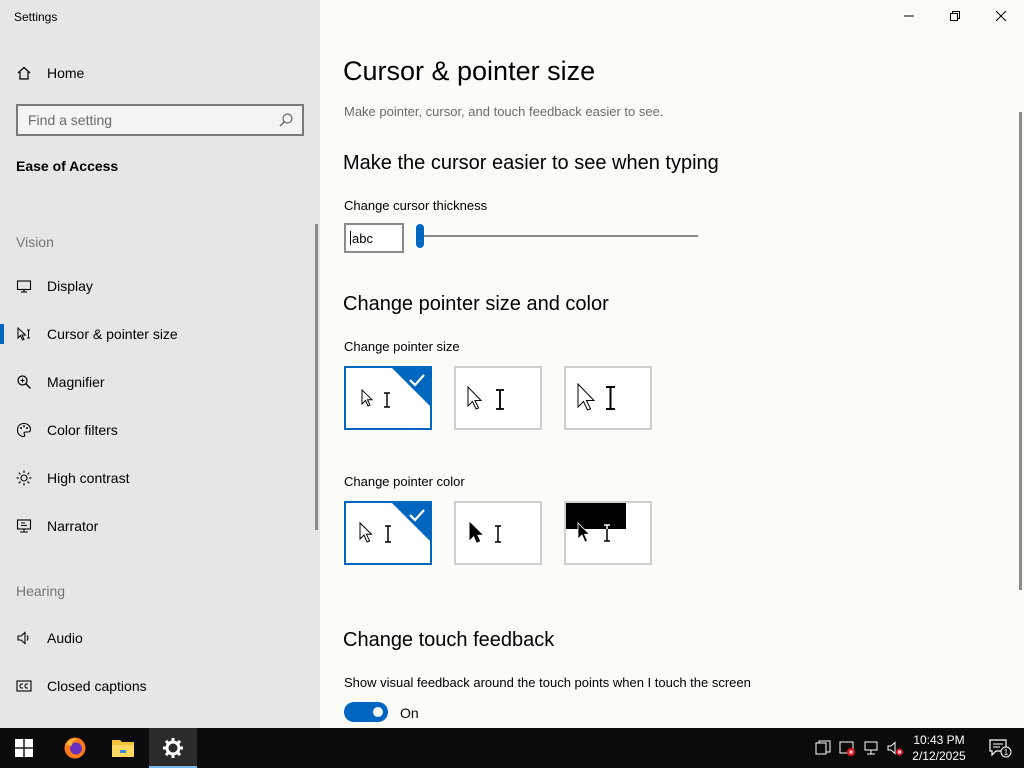  What do you see at coordinates (24, 686) in the screenshot?
I see `cc-icon` at bounding box center [24, 686].